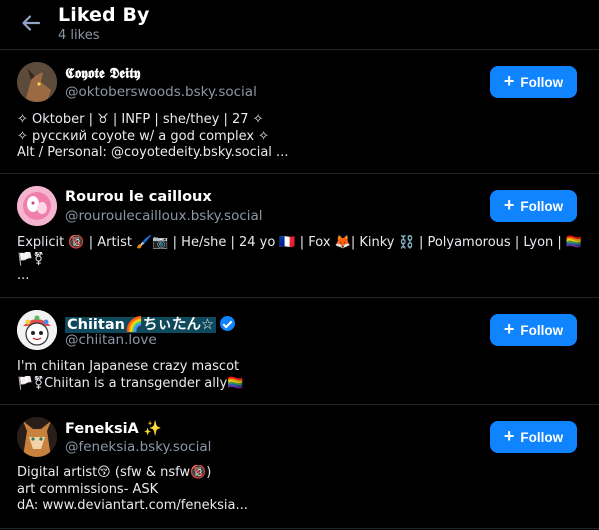  What do you see at coordinates (140, 325) in the screenshot?
I see `display-name-text: Chiitan🌈ちぃたん☆` at bounding box center [140, 325].